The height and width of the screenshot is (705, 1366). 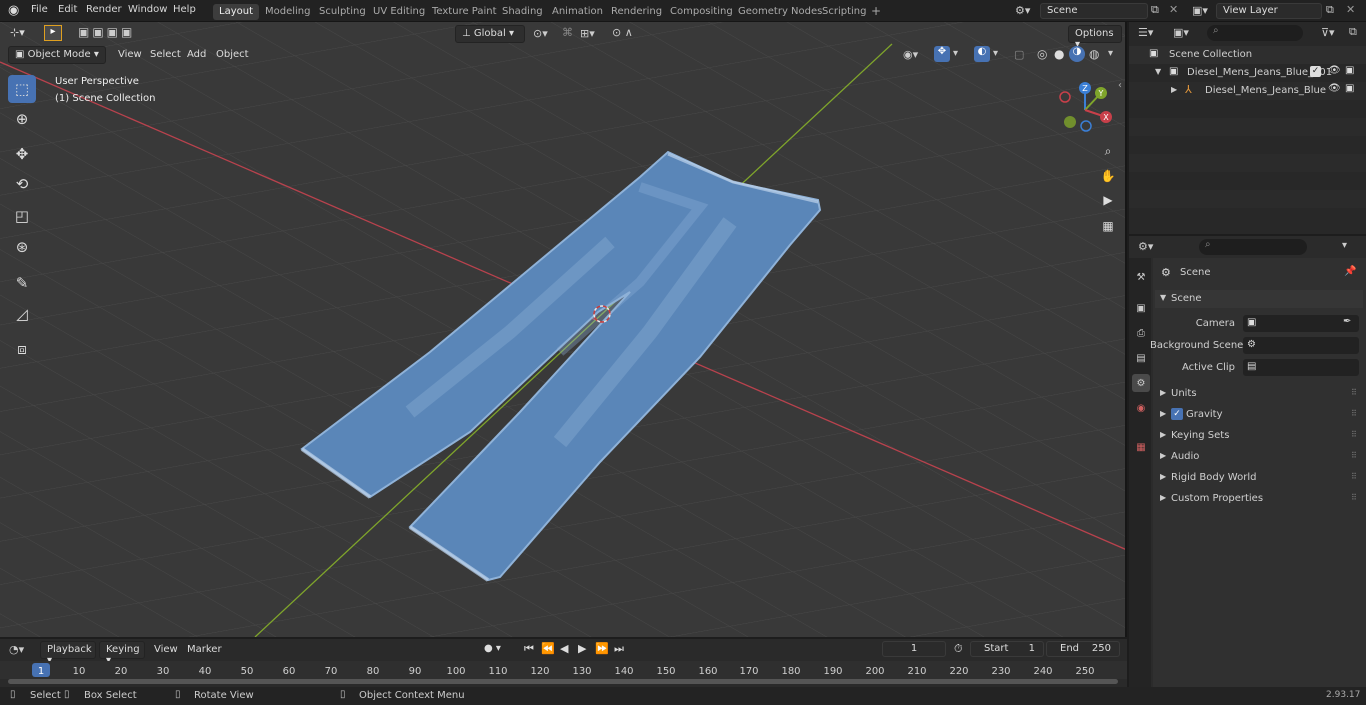 I want to click on navigation-gizmo: Z Y X, so click(x=1088, y=106).